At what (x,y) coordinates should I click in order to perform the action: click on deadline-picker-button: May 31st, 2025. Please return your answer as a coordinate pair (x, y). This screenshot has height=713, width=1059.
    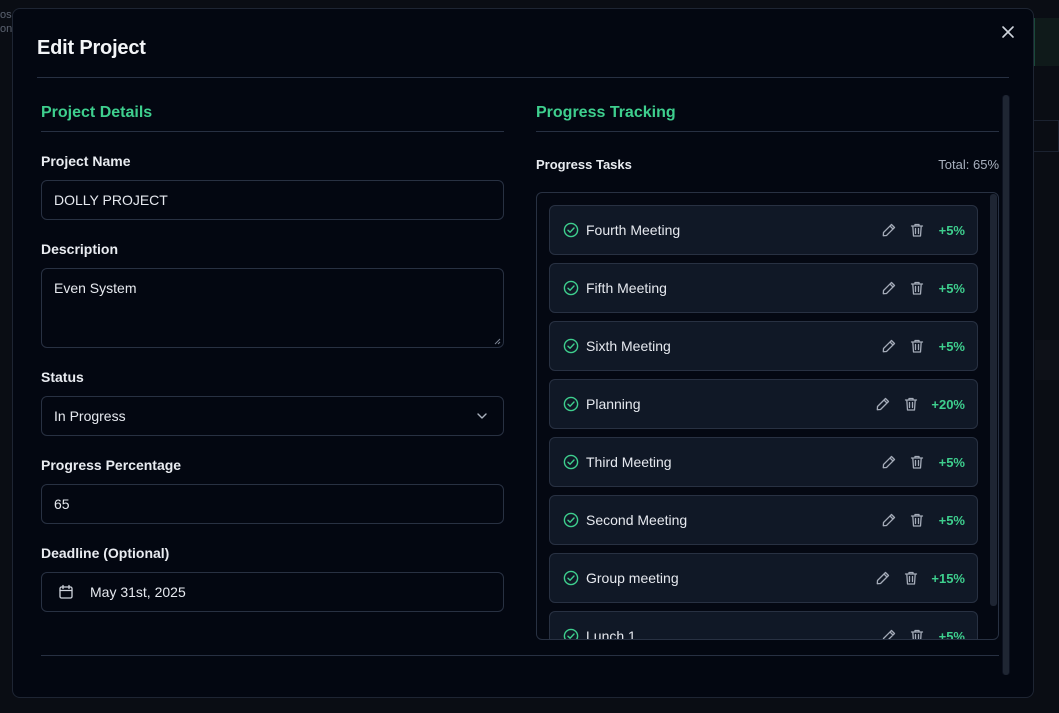
    Looking at the image, I should click on (272, 592).